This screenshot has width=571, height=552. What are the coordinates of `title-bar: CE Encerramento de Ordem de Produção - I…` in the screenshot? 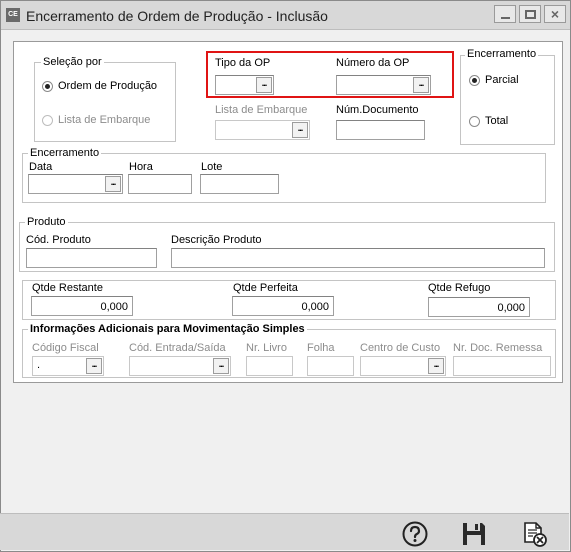 It's located at (285, 15).